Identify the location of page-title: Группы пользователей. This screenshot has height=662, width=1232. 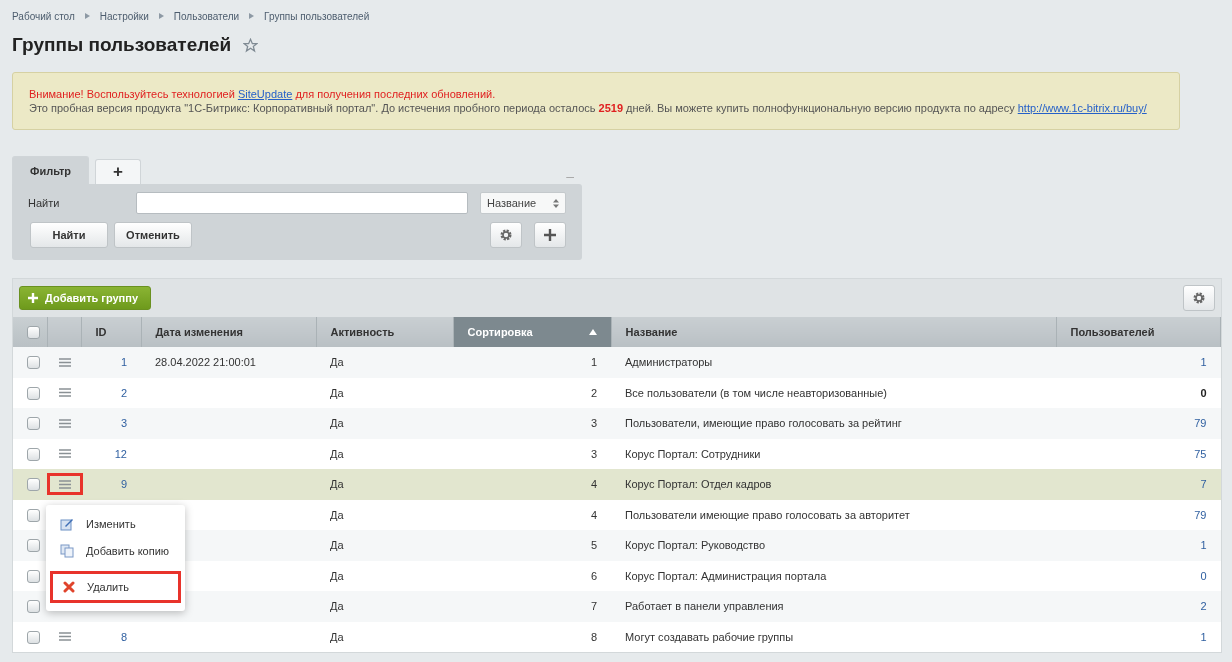
(122, 45).